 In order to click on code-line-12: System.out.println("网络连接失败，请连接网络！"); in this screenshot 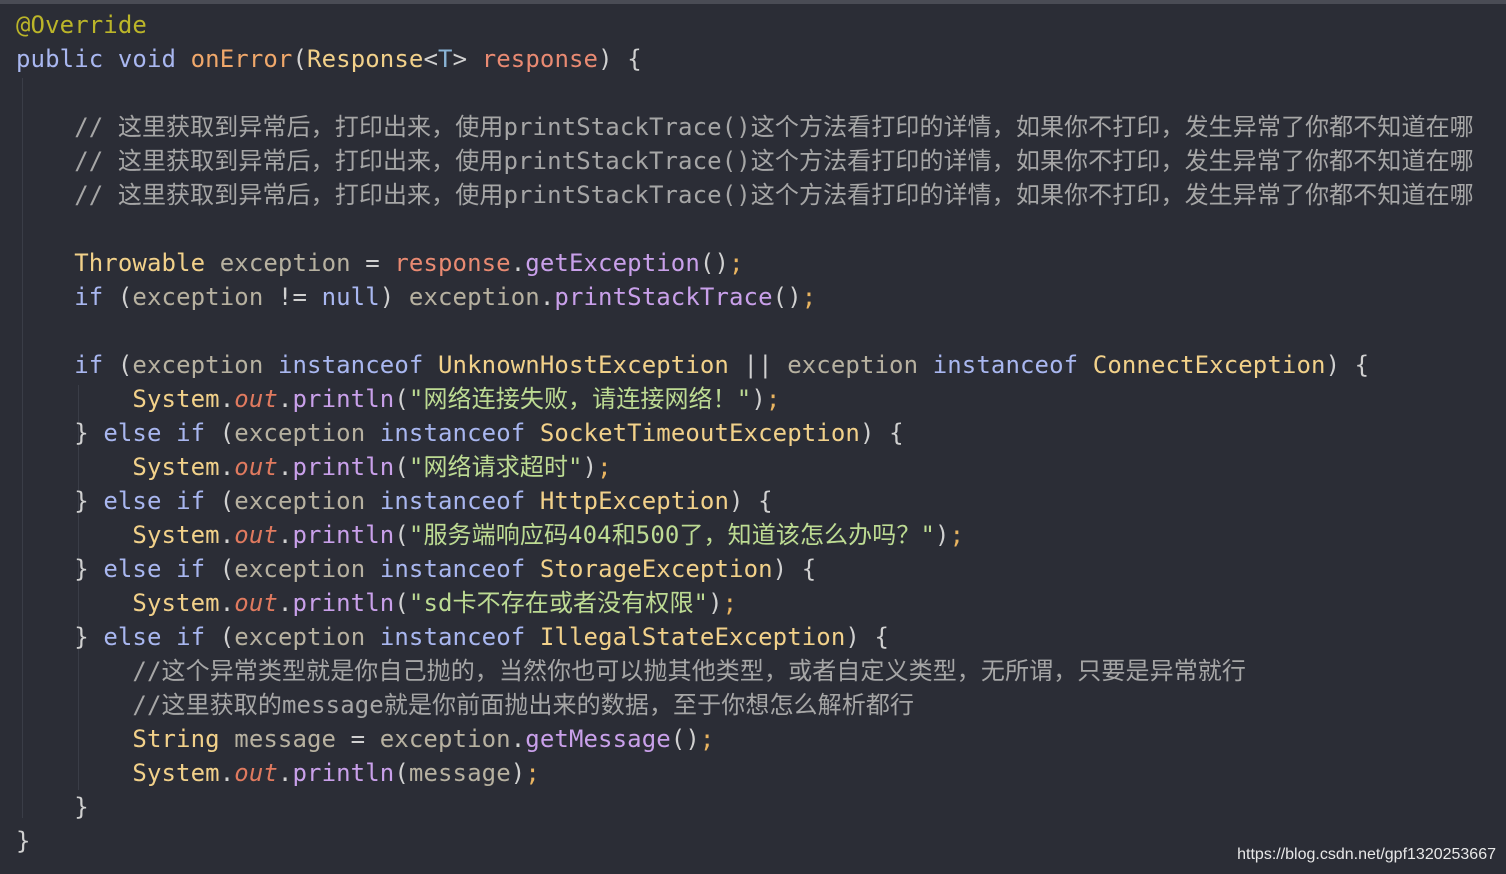, I will do `click(456, 399)`.